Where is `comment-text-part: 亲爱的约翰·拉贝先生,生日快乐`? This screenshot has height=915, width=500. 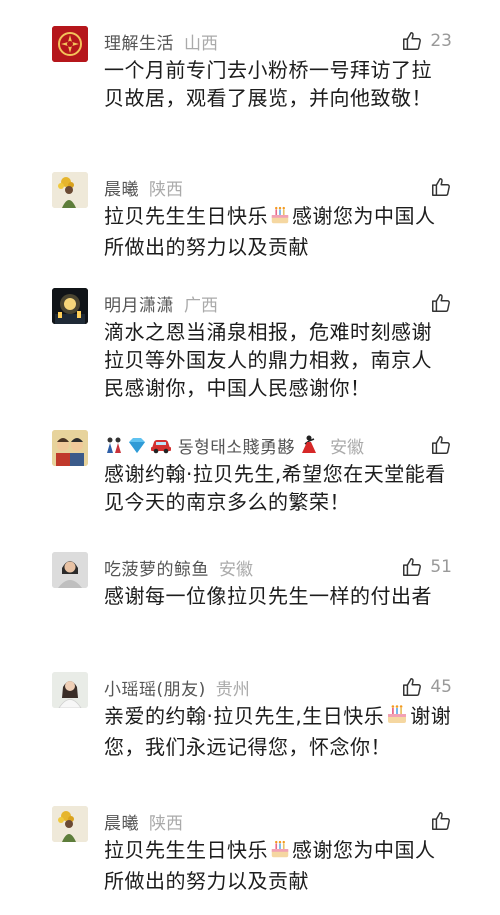
comment-text-part: 亲爱的约翰·拉贝先生,生日快乐 is located at coordinates (244, 716).